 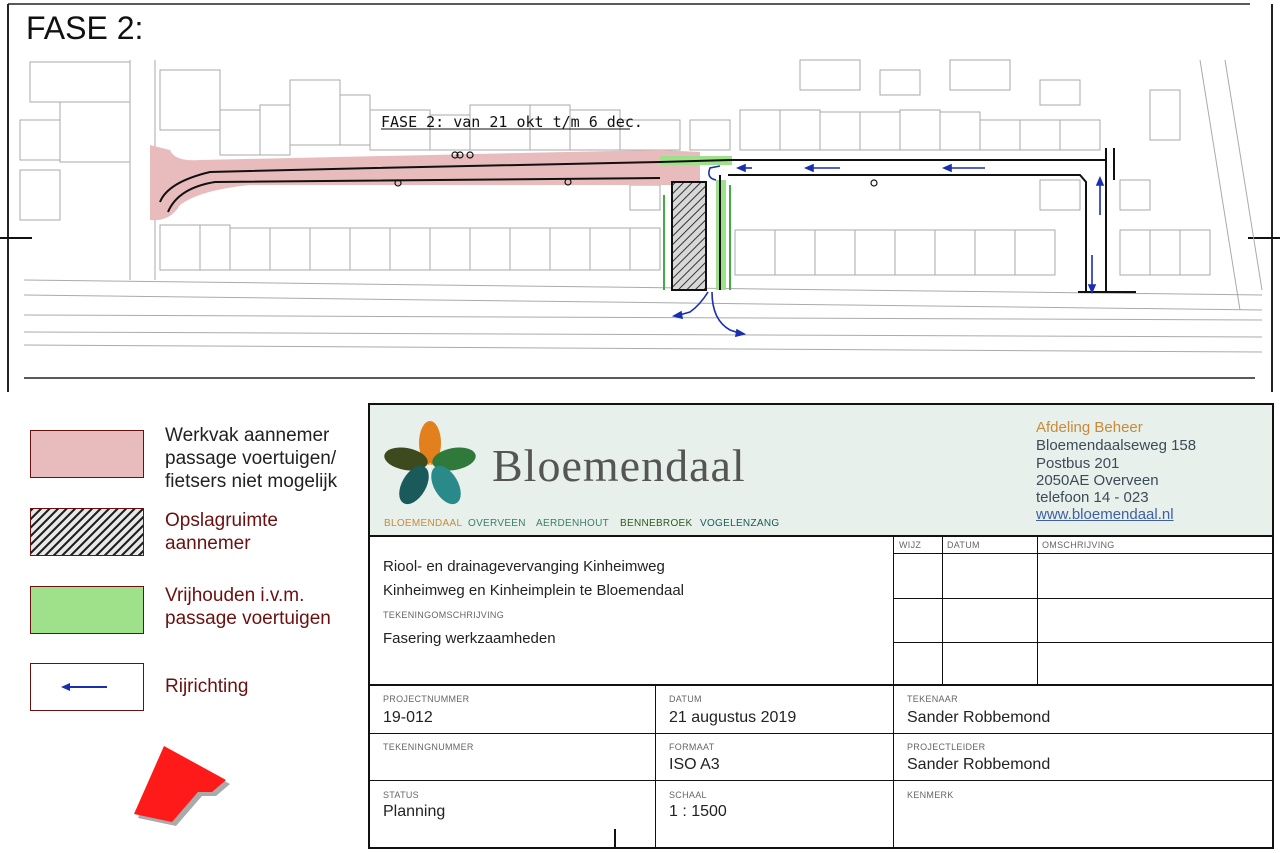 I want to click on region-label: VOGELENZANG, so click(x=740, y=523).